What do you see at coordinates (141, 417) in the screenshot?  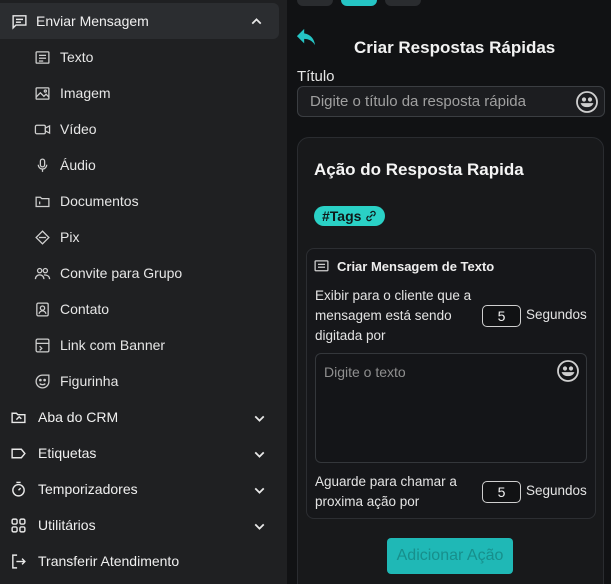 I see `sidebar-item-aba-crm: Aba do CRM` at bounding box center [141, 417].